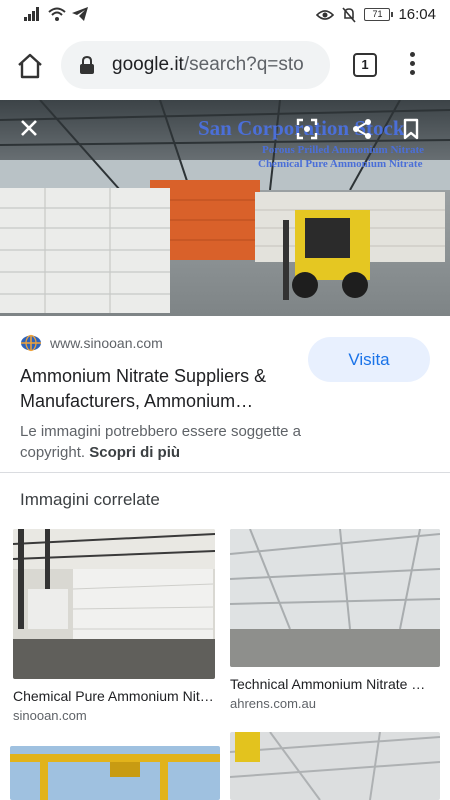 The width and height of the screenshot is (450, 800). I want to click on lens-icon, so click(307, 129).